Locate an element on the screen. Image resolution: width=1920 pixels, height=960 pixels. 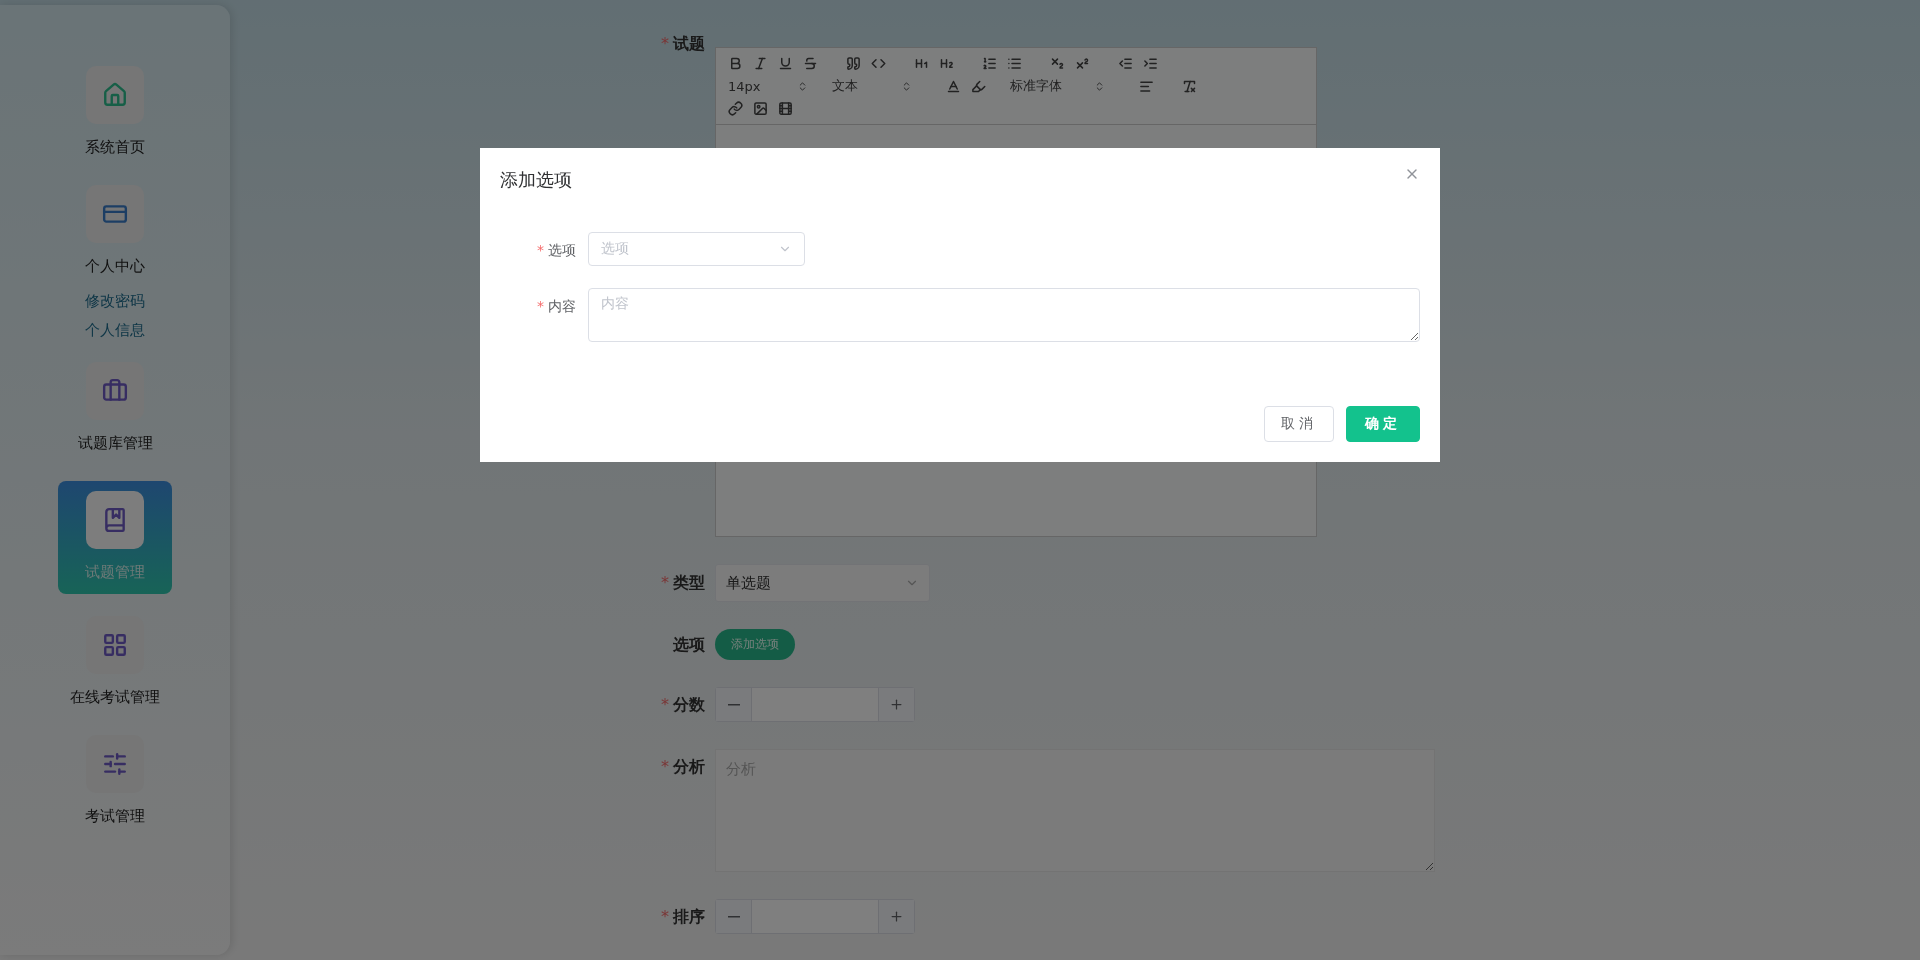
bullet-list-icon is located at coordinates (1014, 63).